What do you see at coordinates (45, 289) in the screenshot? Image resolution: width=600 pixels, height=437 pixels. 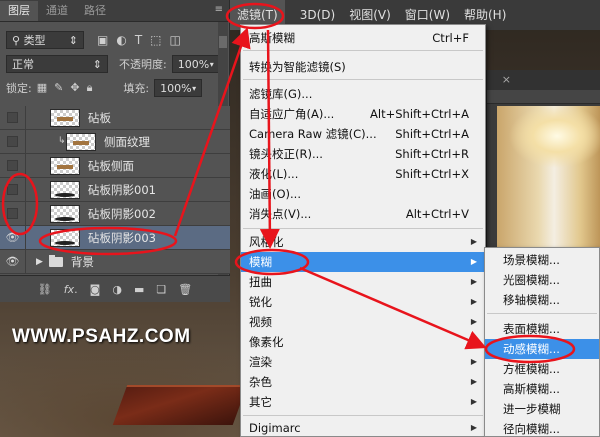 I see `link-icon: ⛓` at bounding box center [45, 289].